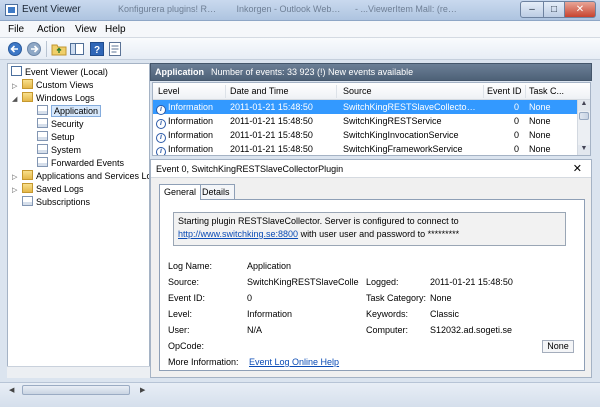 The height and width of the screenshot is (407, 600). Describe the element at coordinates (255, 330) in the screenshot. I see `user-value: N/A` at that location.